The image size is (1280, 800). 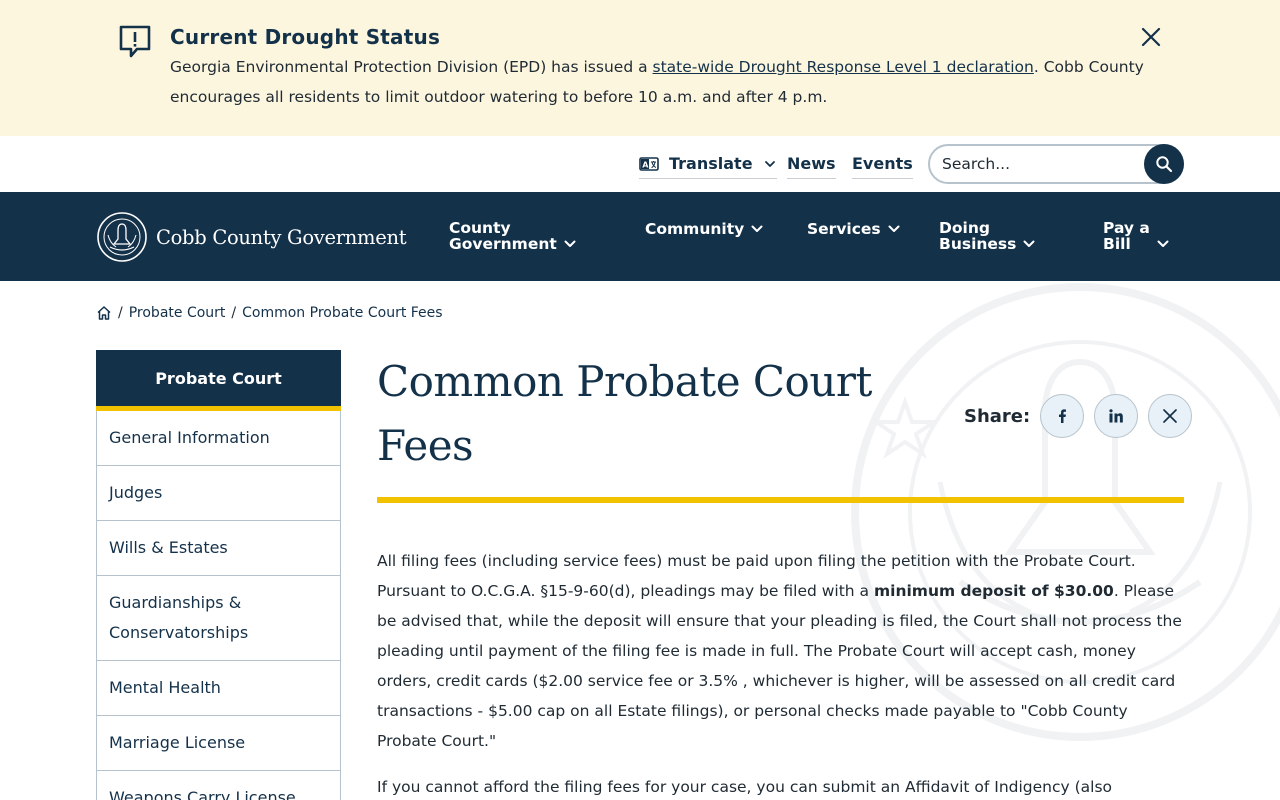 I want to click on nav-doing-business: Doing Business, so click(x=987, y=236).